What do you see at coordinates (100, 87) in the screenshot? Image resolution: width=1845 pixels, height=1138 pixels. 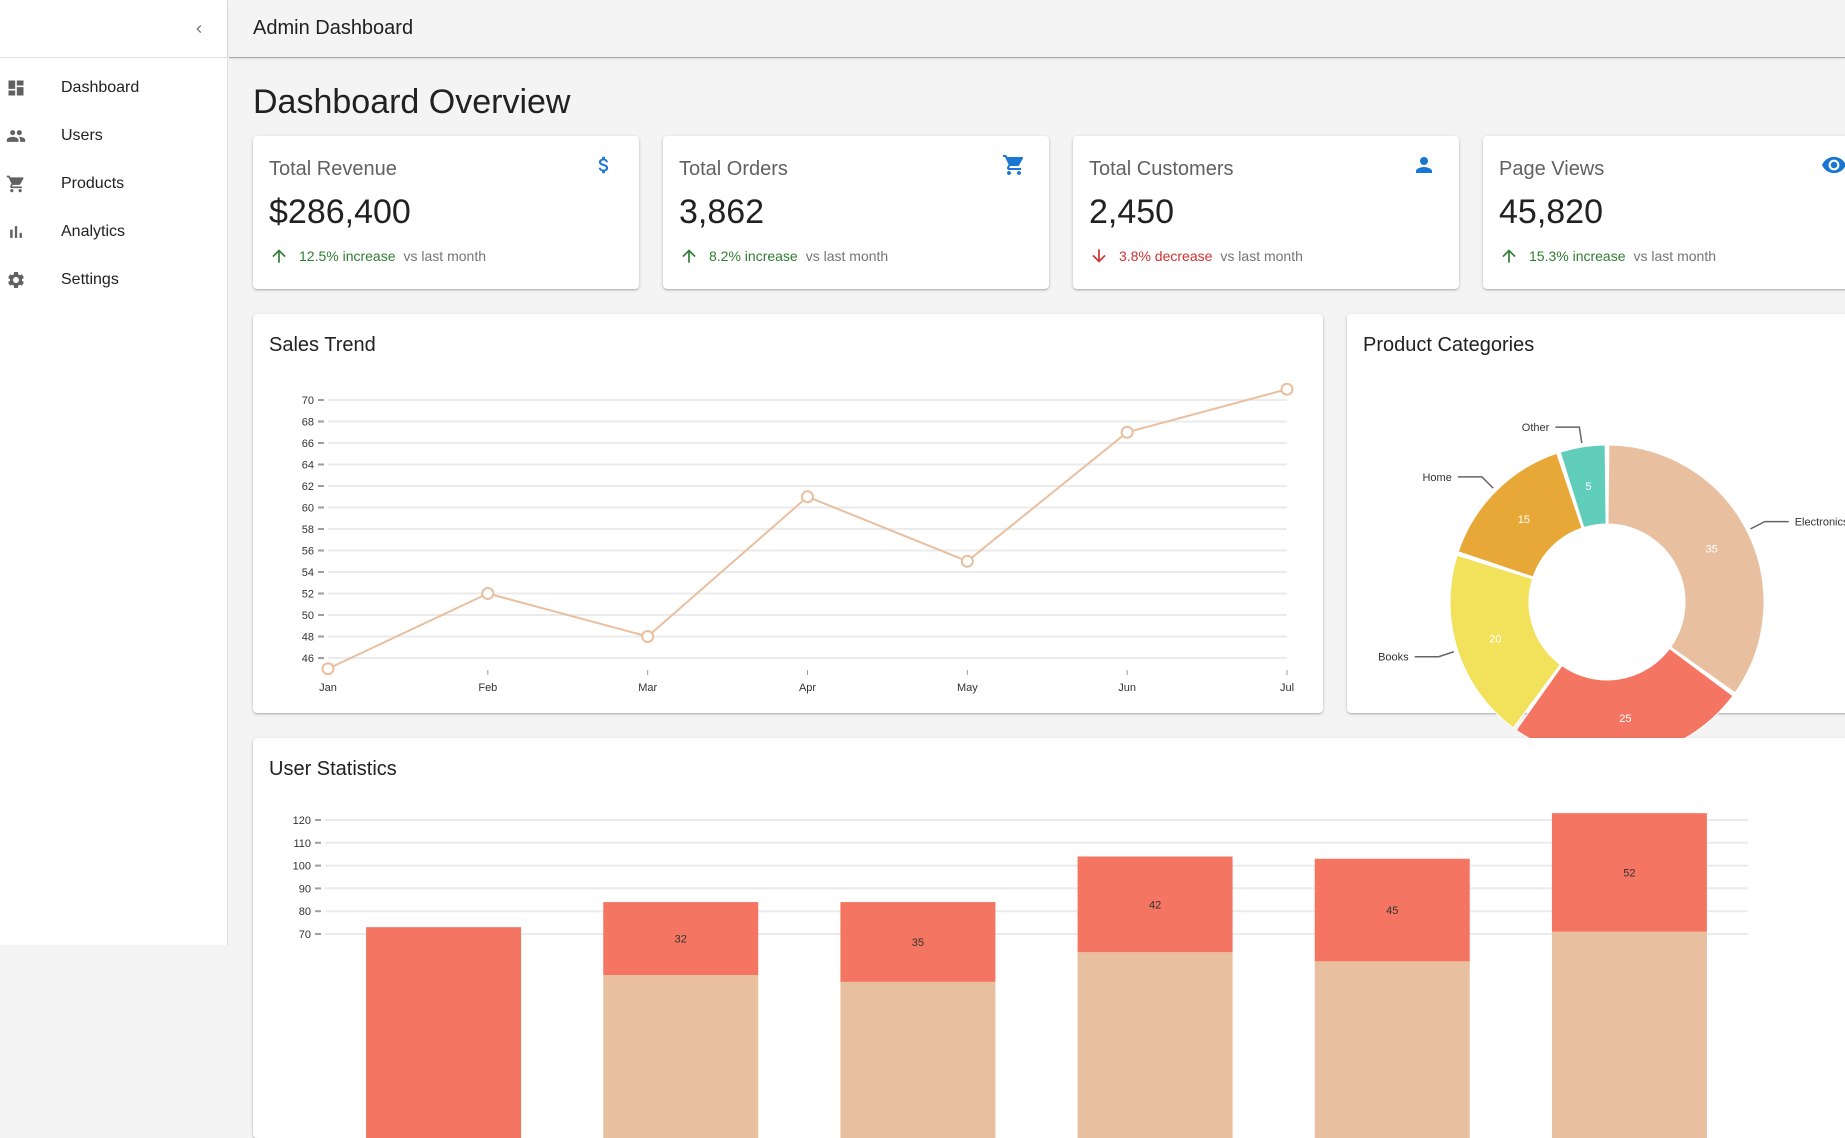 I see `sidebar-item-label: Dashboard` at bounding box center [100, 87].